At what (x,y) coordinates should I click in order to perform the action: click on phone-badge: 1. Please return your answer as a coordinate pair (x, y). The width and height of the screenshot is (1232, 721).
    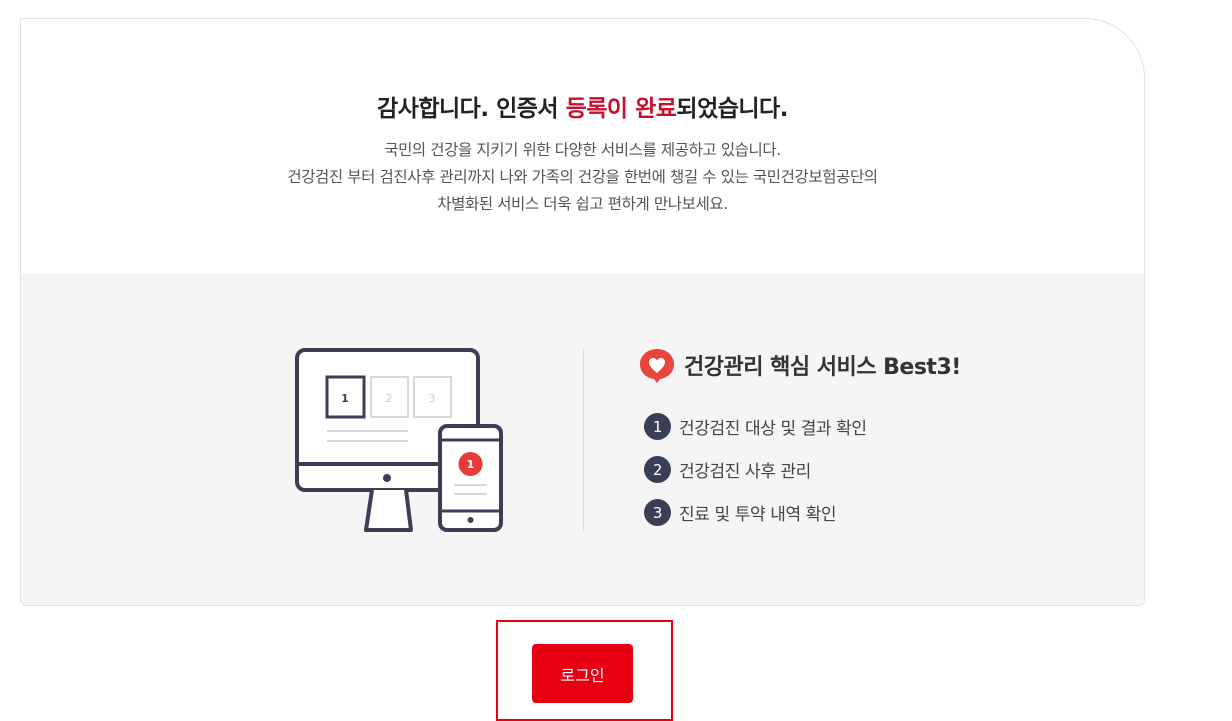
    Looking at the image, I should click on (471, 464).